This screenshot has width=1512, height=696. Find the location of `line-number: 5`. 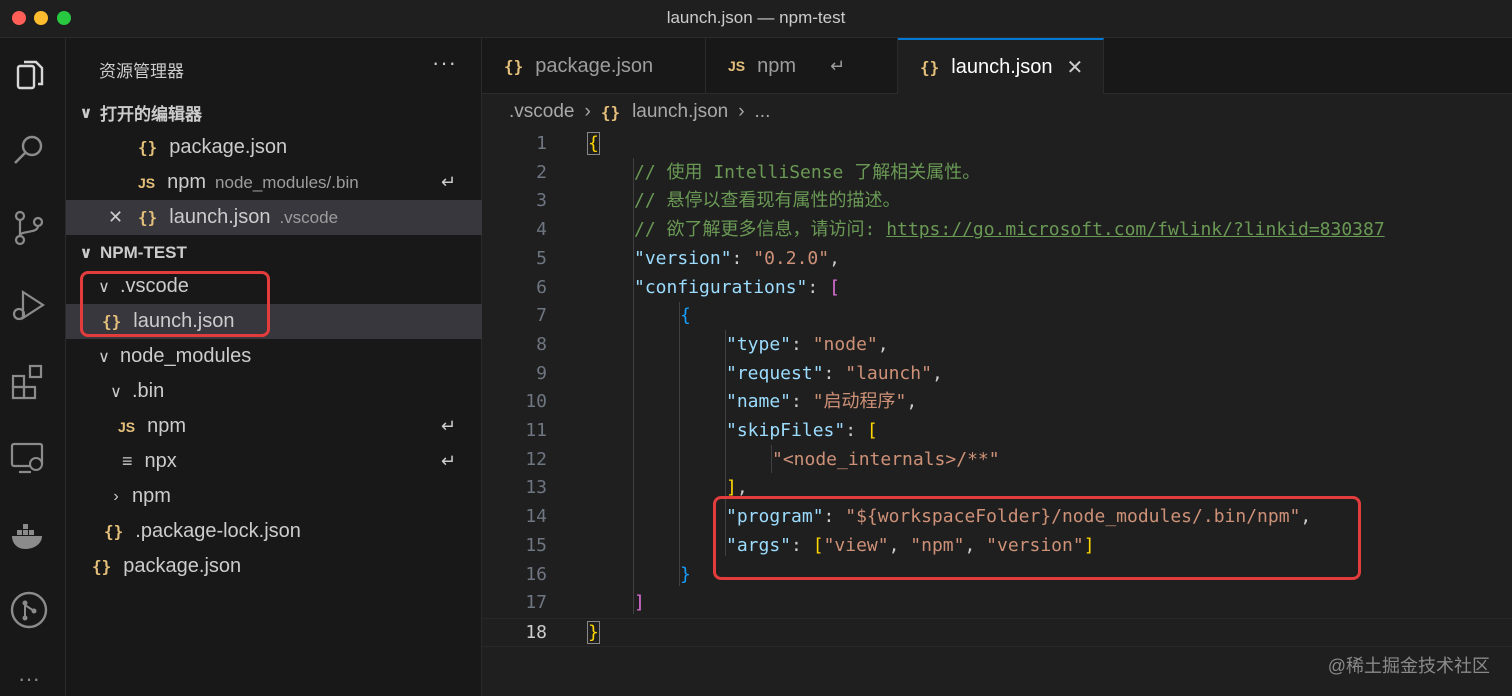

line-number: 5 is located at coordinates (541, 258).